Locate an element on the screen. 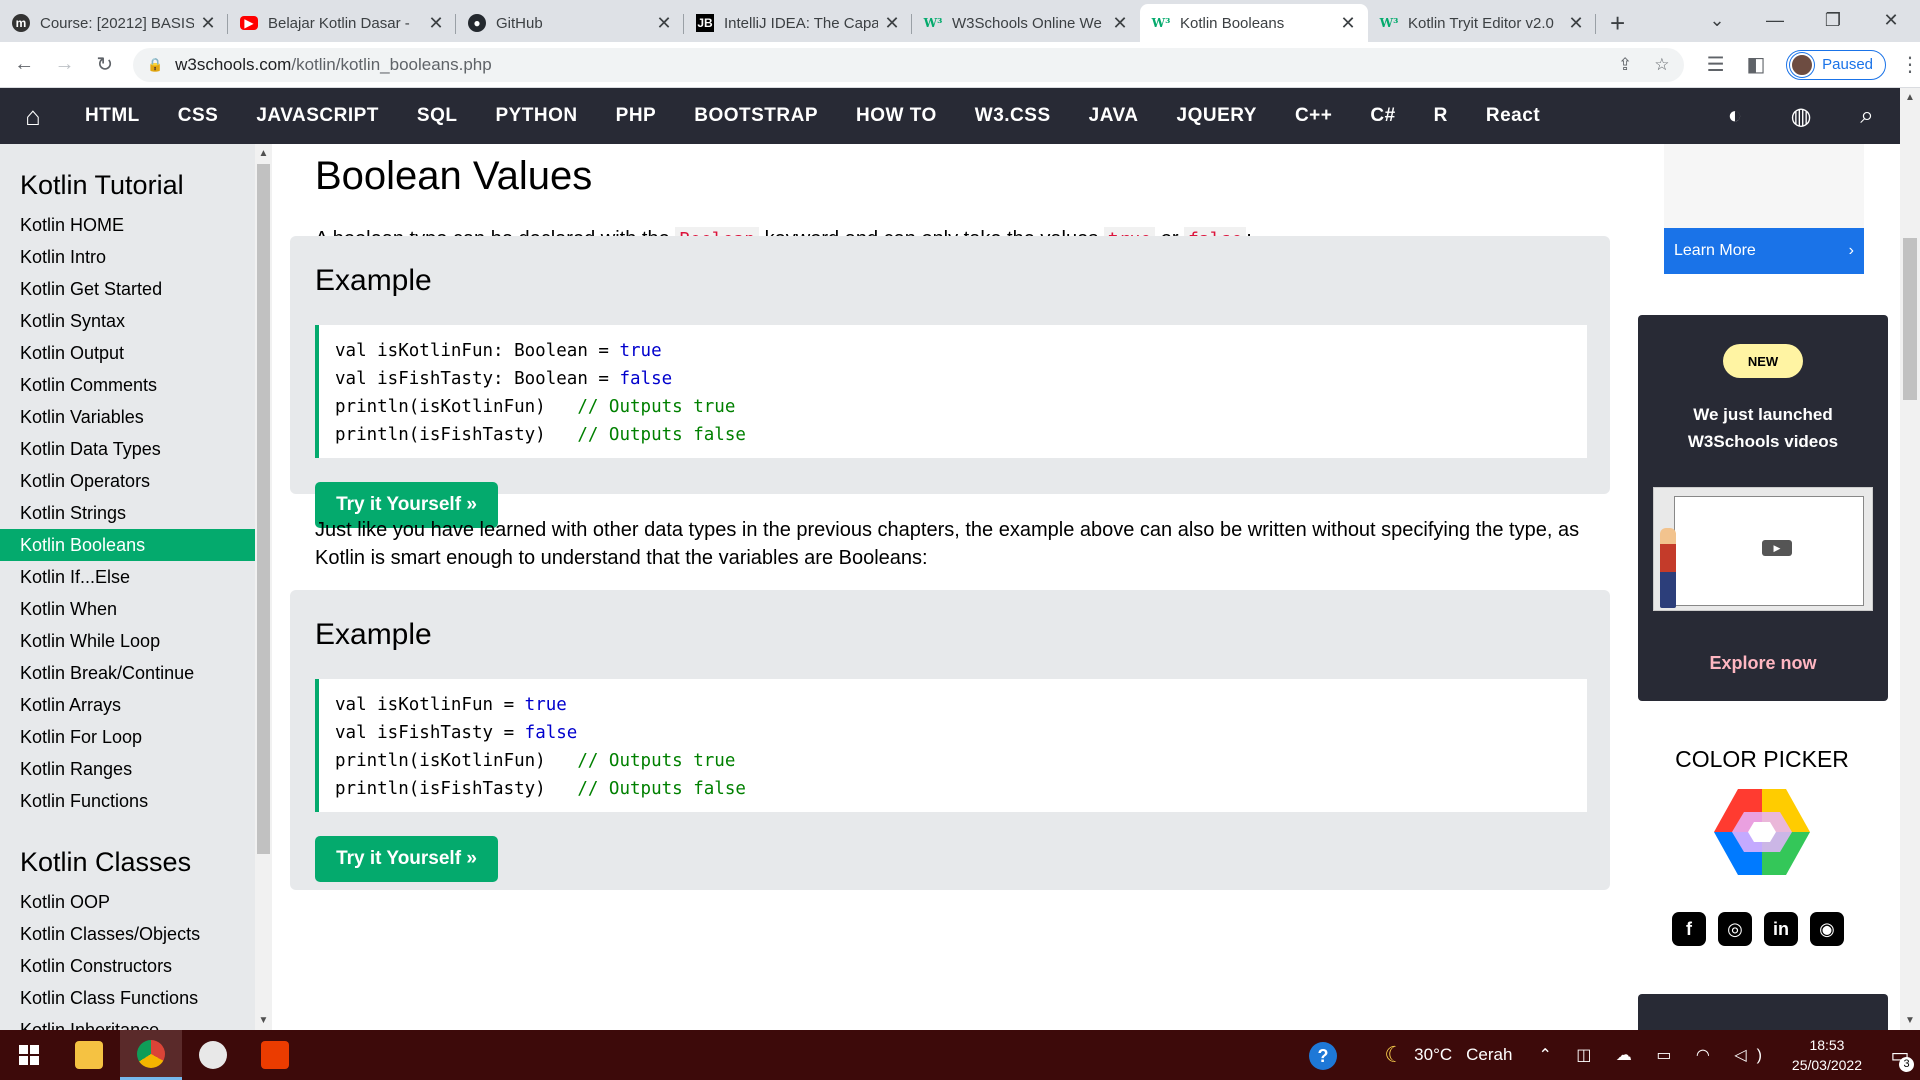  topnav-link: C++ is located at coordinates (1313, 116).